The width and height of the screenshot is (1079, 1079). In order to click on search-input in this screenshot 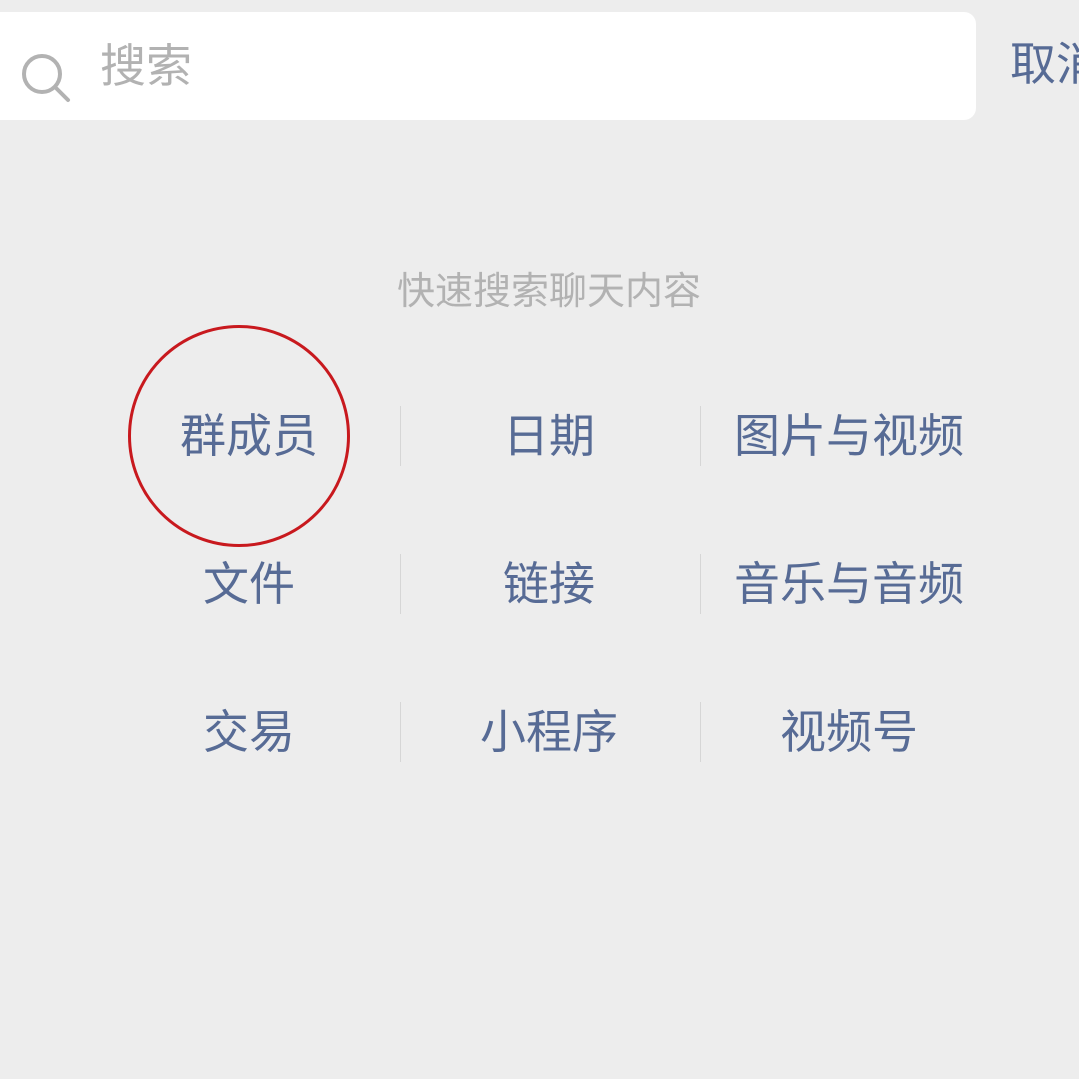, I will do `click(525, 66)`.